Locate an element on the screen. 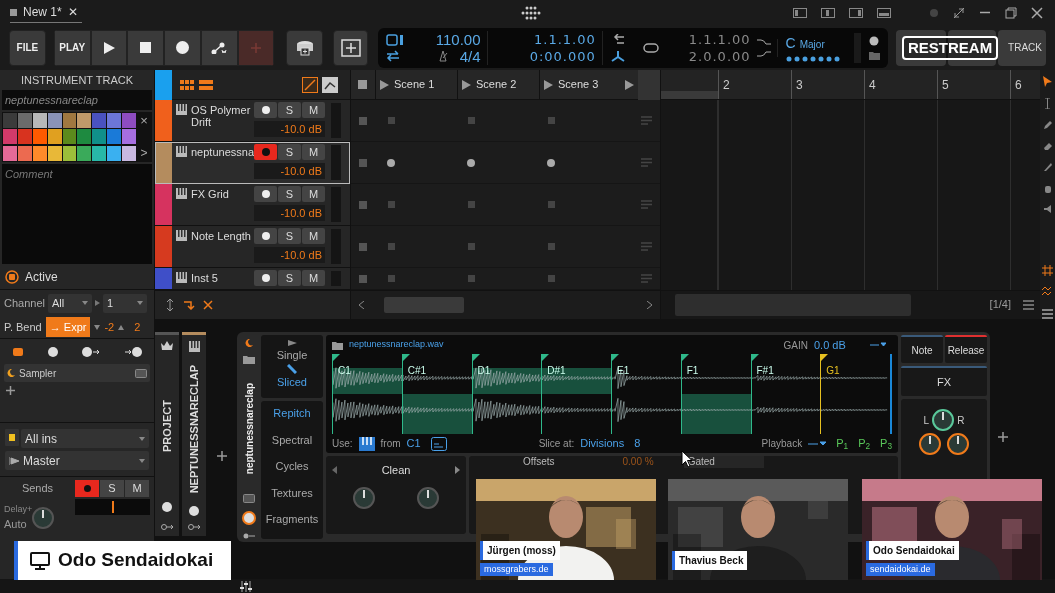 This screenshot has height=593, width=1055. pad-toggle: P$_{1}$ is located at coordinates (842, 443).